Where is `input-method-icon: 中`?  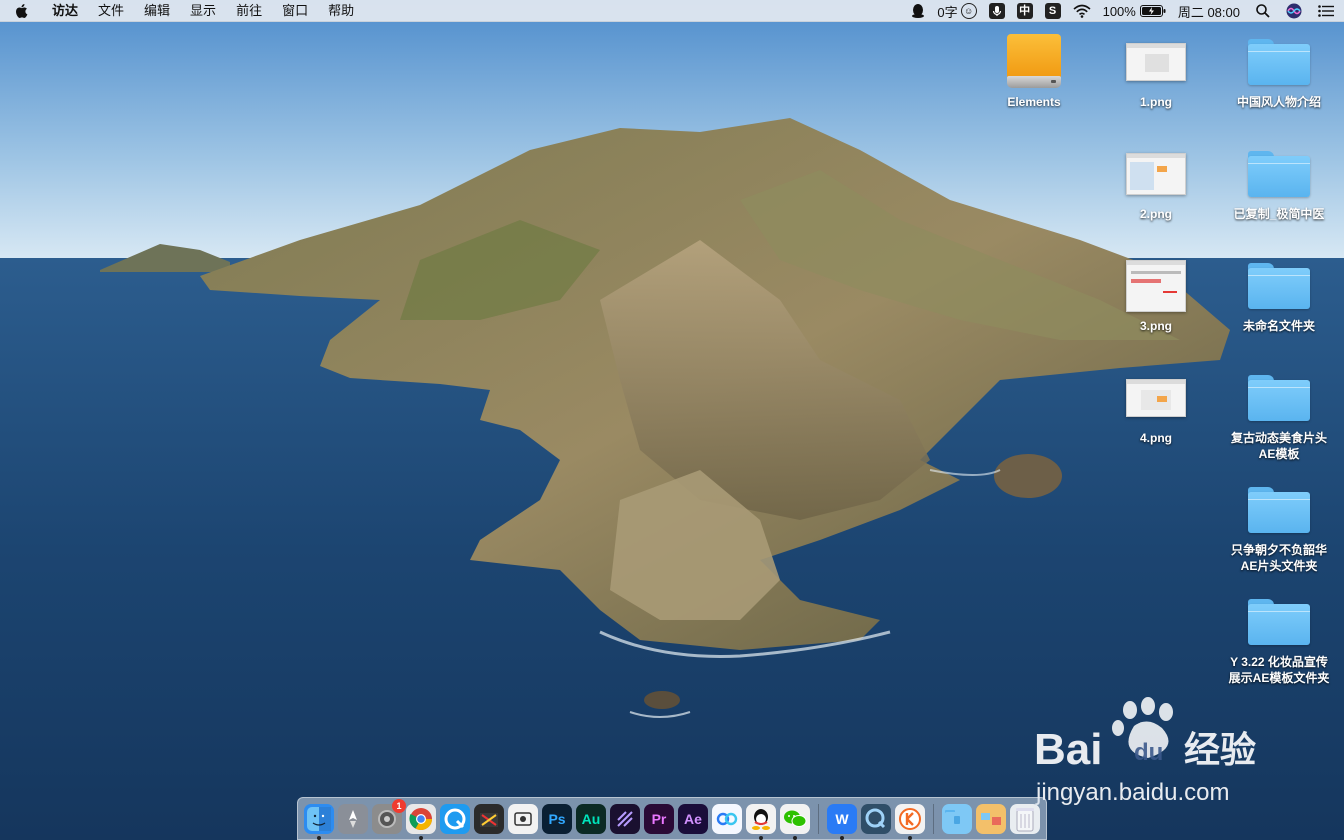
input-method-icon: 中 is located at coordinates (1024, 11).